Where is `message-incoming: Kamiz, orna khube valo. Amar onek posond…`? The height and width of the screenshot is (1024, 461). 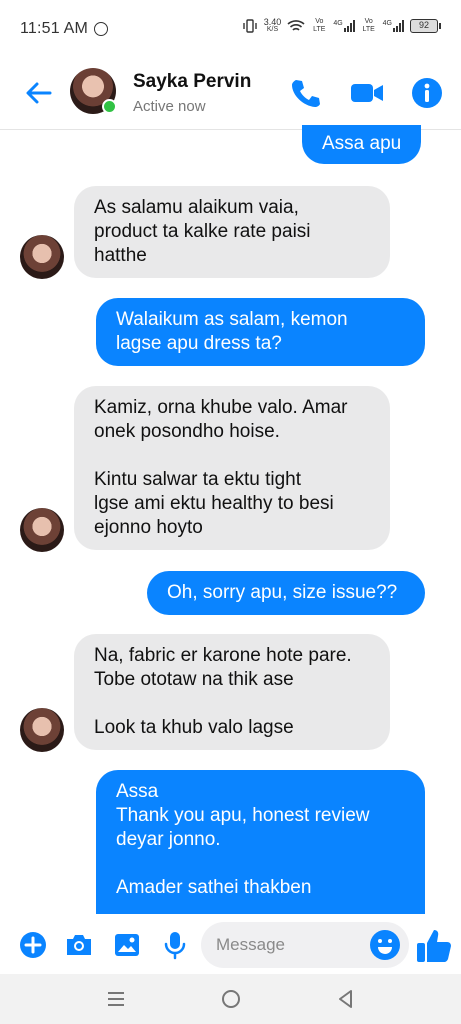
message-incoming: Kamiz, orna khube valo. Amar onek posond… is located at coordinates (232, 468).